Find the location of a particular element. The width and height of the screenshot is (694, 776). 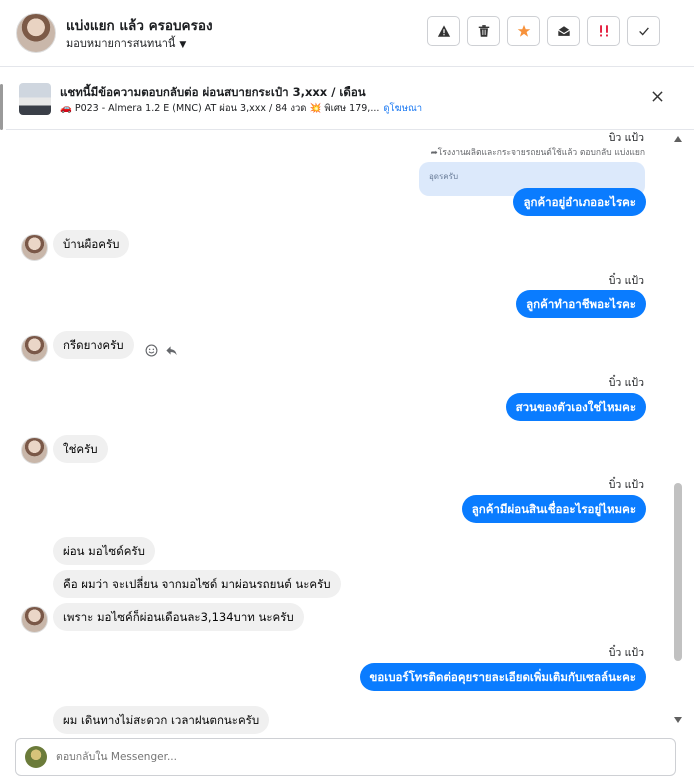

delete-button is located at coordinates (483, 31).